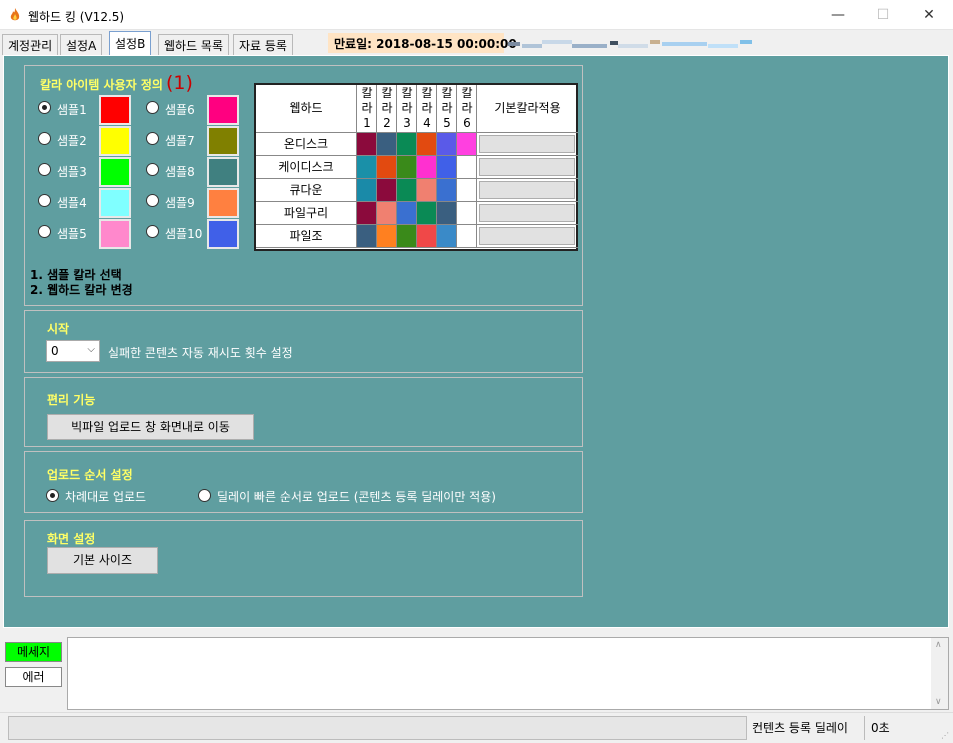 This screenshot has height=743, width=953. Describe the element at coordinates (72, 172) in the screenshot. I see `sample-3-label: 샘플3` at that location.